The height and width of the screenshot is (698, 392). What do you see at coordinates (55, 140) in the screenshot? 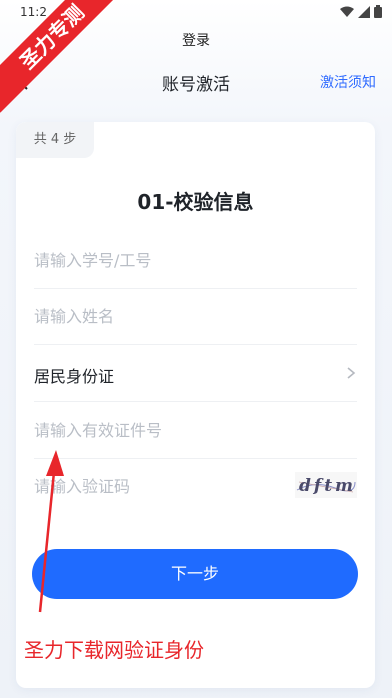
I see `step-count-badge: 共 4 步` at bounding box center [55, 140].